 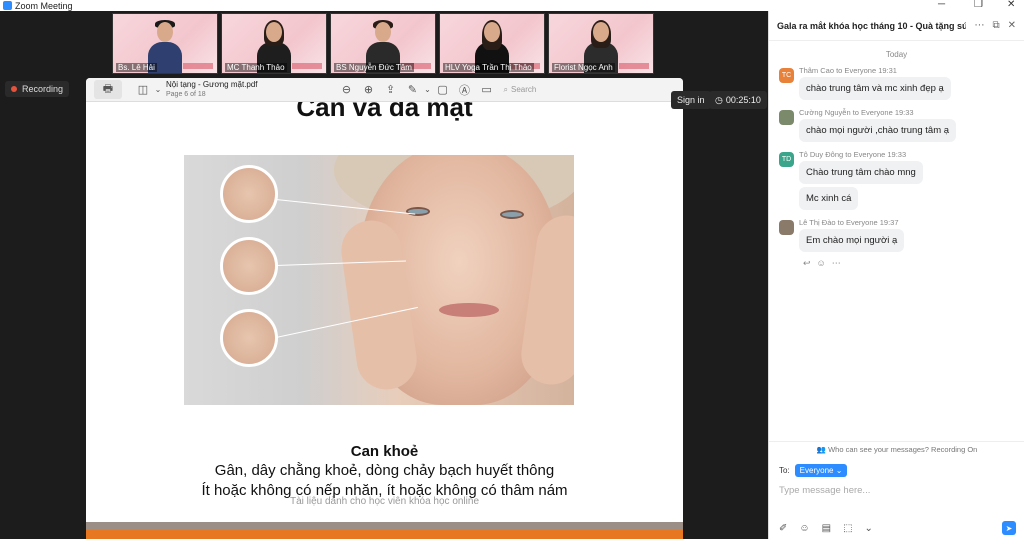 I want to click on avatar: TD, so click(x=786, y=159).